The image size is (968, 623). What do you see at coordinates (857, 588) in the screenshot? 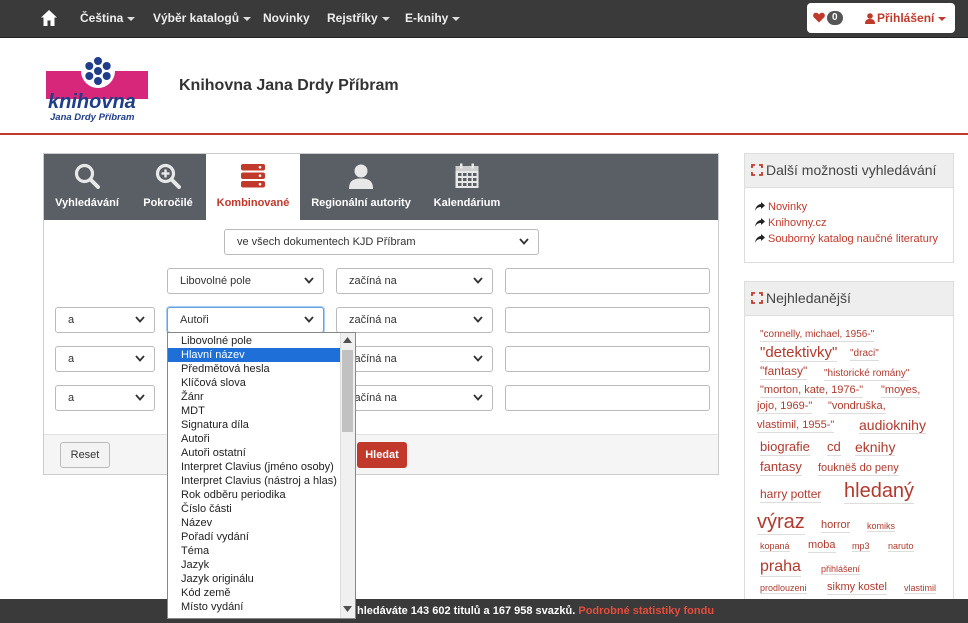
I see `tag-link: sikmy kostel` at bounding box center [857, 588].